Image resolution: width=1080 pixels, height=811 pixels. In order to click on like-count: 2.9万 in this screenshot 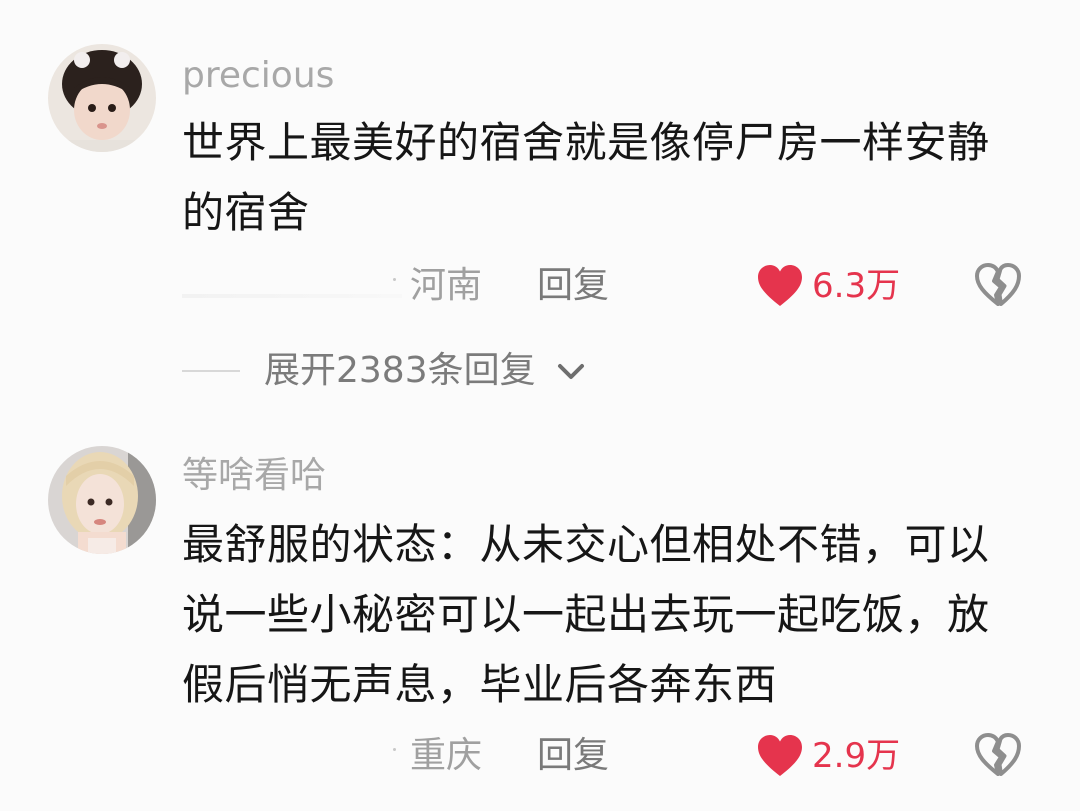, I will do `click(856, 756)`.